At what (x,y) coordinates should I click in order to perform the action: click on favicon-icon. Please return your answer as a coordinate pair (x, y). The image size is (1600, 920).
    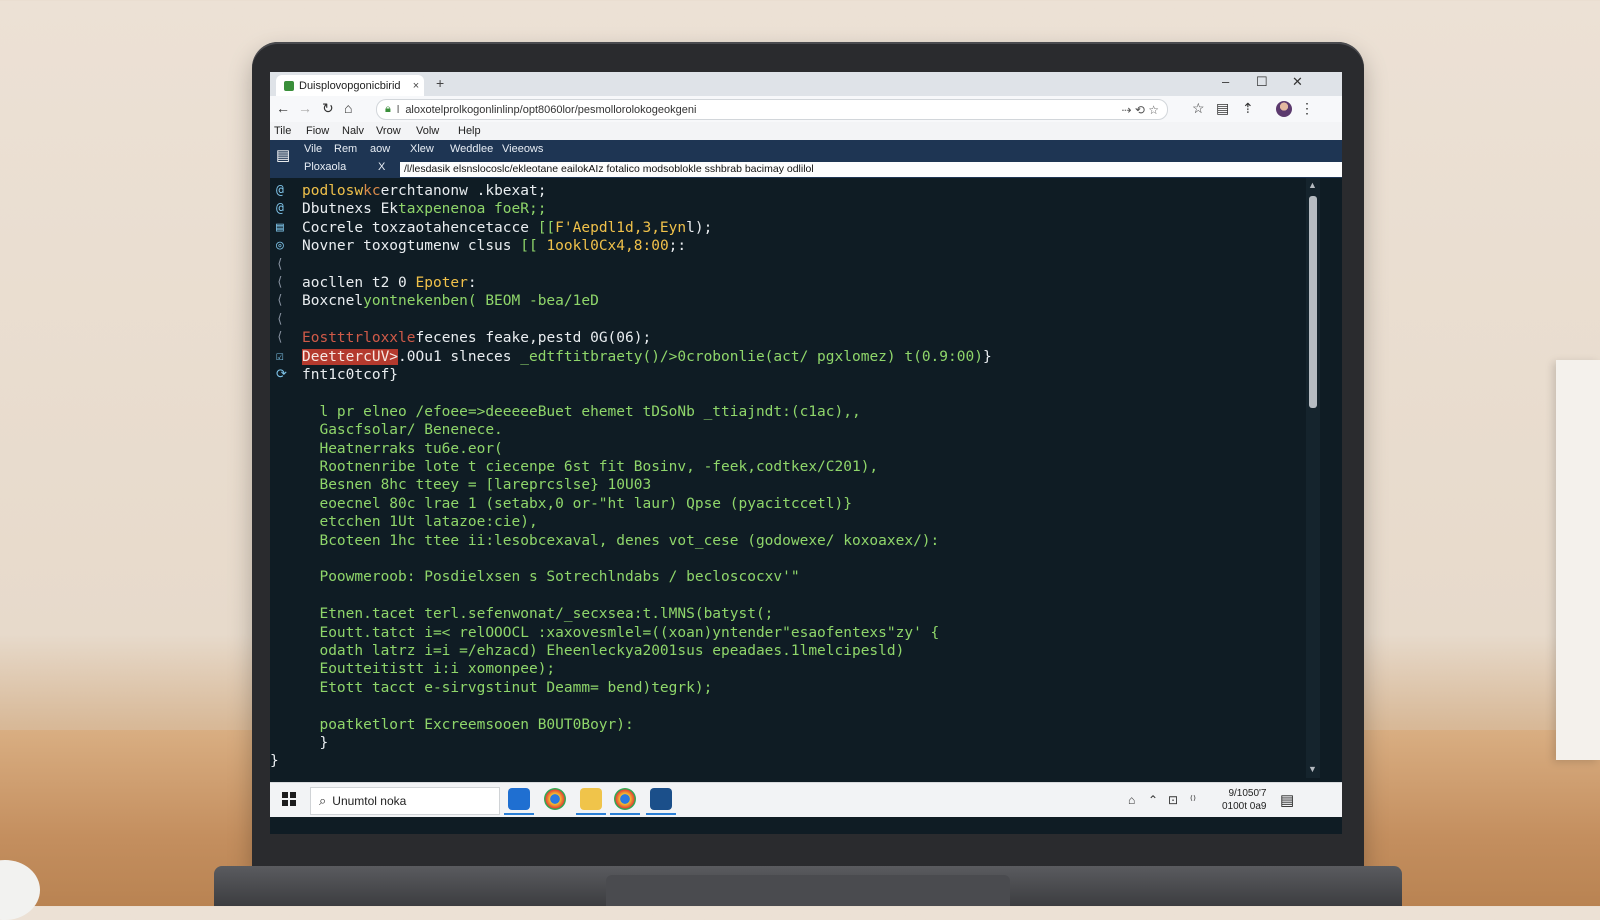
    Looking at the image, I should click on (289, 85).